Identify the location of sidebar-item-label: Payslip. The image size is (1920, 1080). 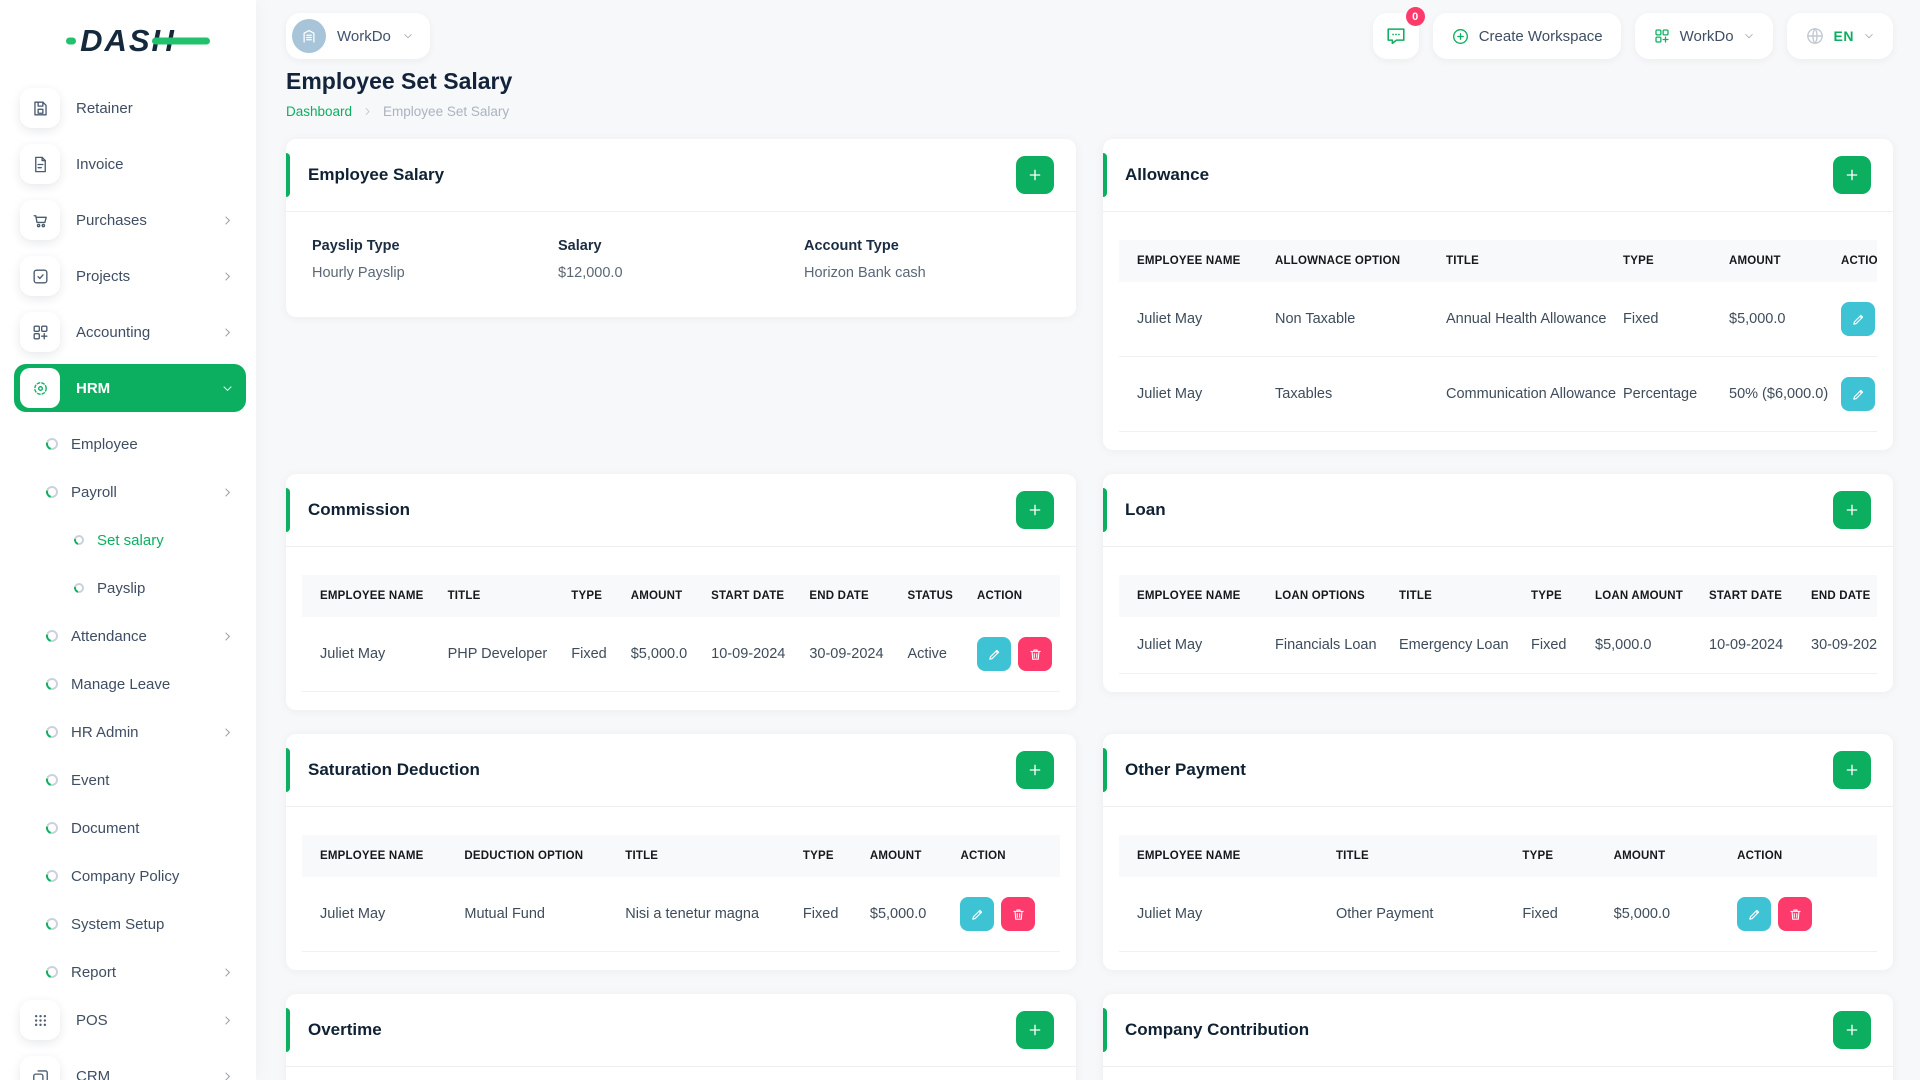
(121, 588).